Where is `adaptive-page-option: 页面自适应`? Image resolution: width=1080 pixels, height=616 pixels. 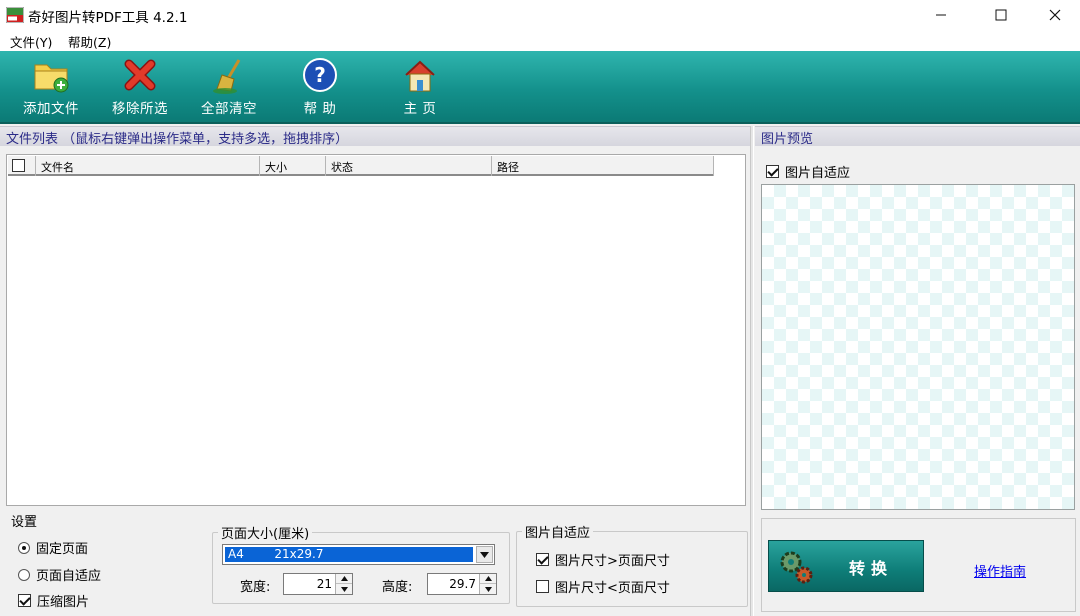
adaptive-page-option: 页面自适应 is located at coordinates (59, 574).